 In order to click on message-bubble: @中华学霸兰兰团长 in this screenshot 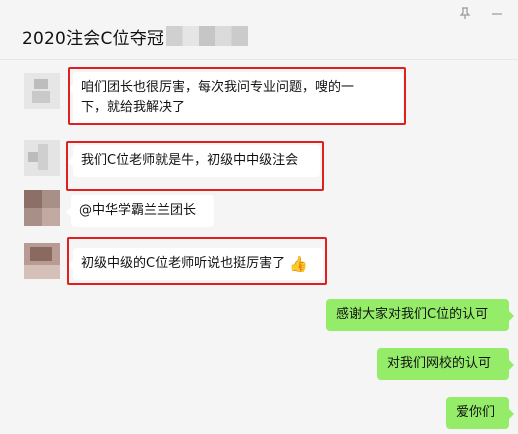, I will do `click(140, 211)`.